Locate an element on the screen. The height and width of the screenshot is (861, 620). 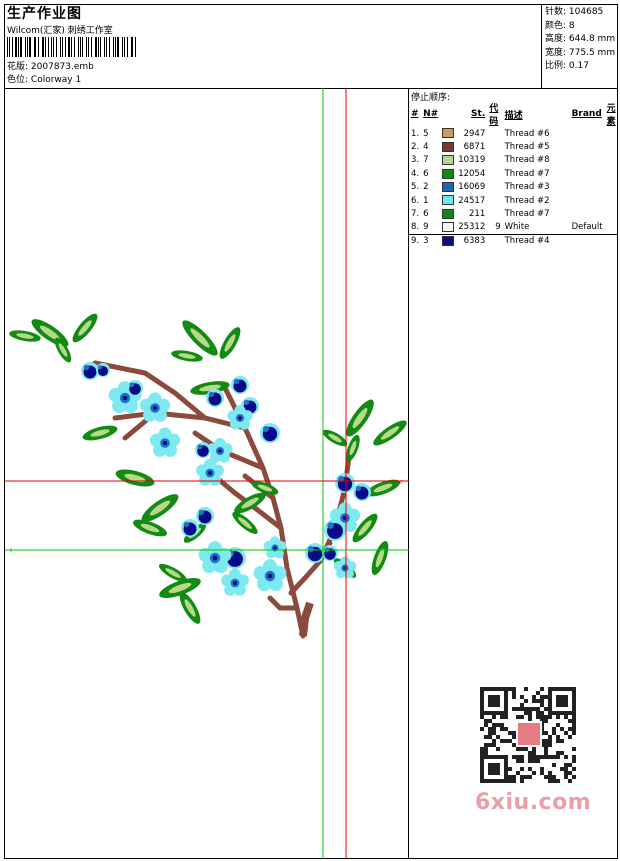
col-brand: Brand is located at coordinates (586, 114).